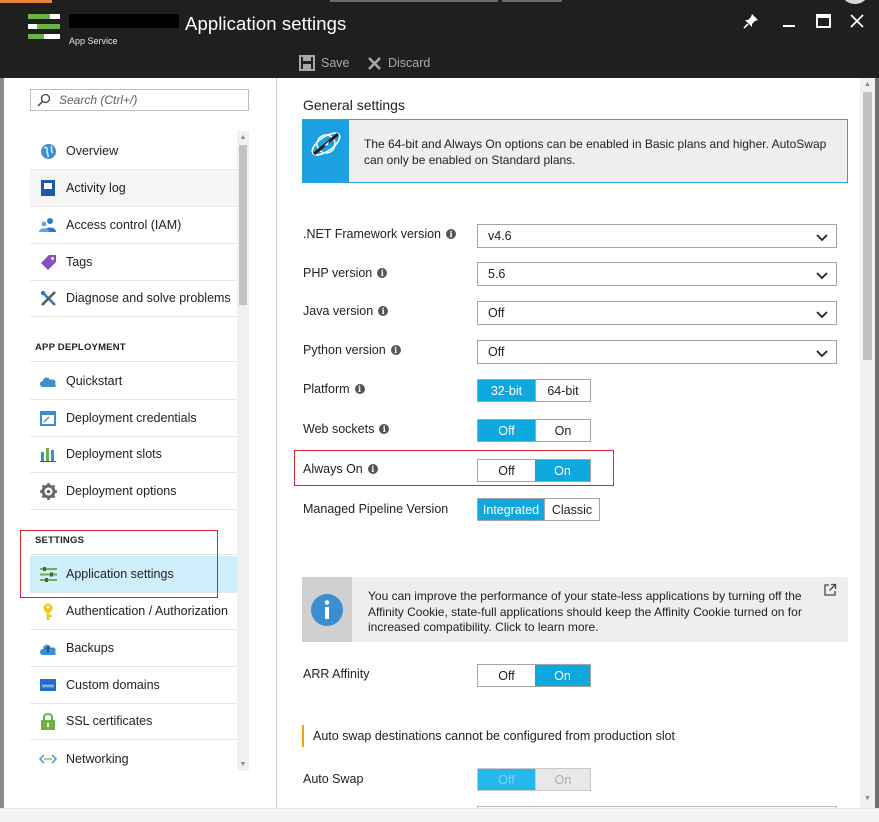  What do you see at coordinates (345, 273) in the screenshot?
I see `php-label: PHP version i` at bounding box center [345, 273].